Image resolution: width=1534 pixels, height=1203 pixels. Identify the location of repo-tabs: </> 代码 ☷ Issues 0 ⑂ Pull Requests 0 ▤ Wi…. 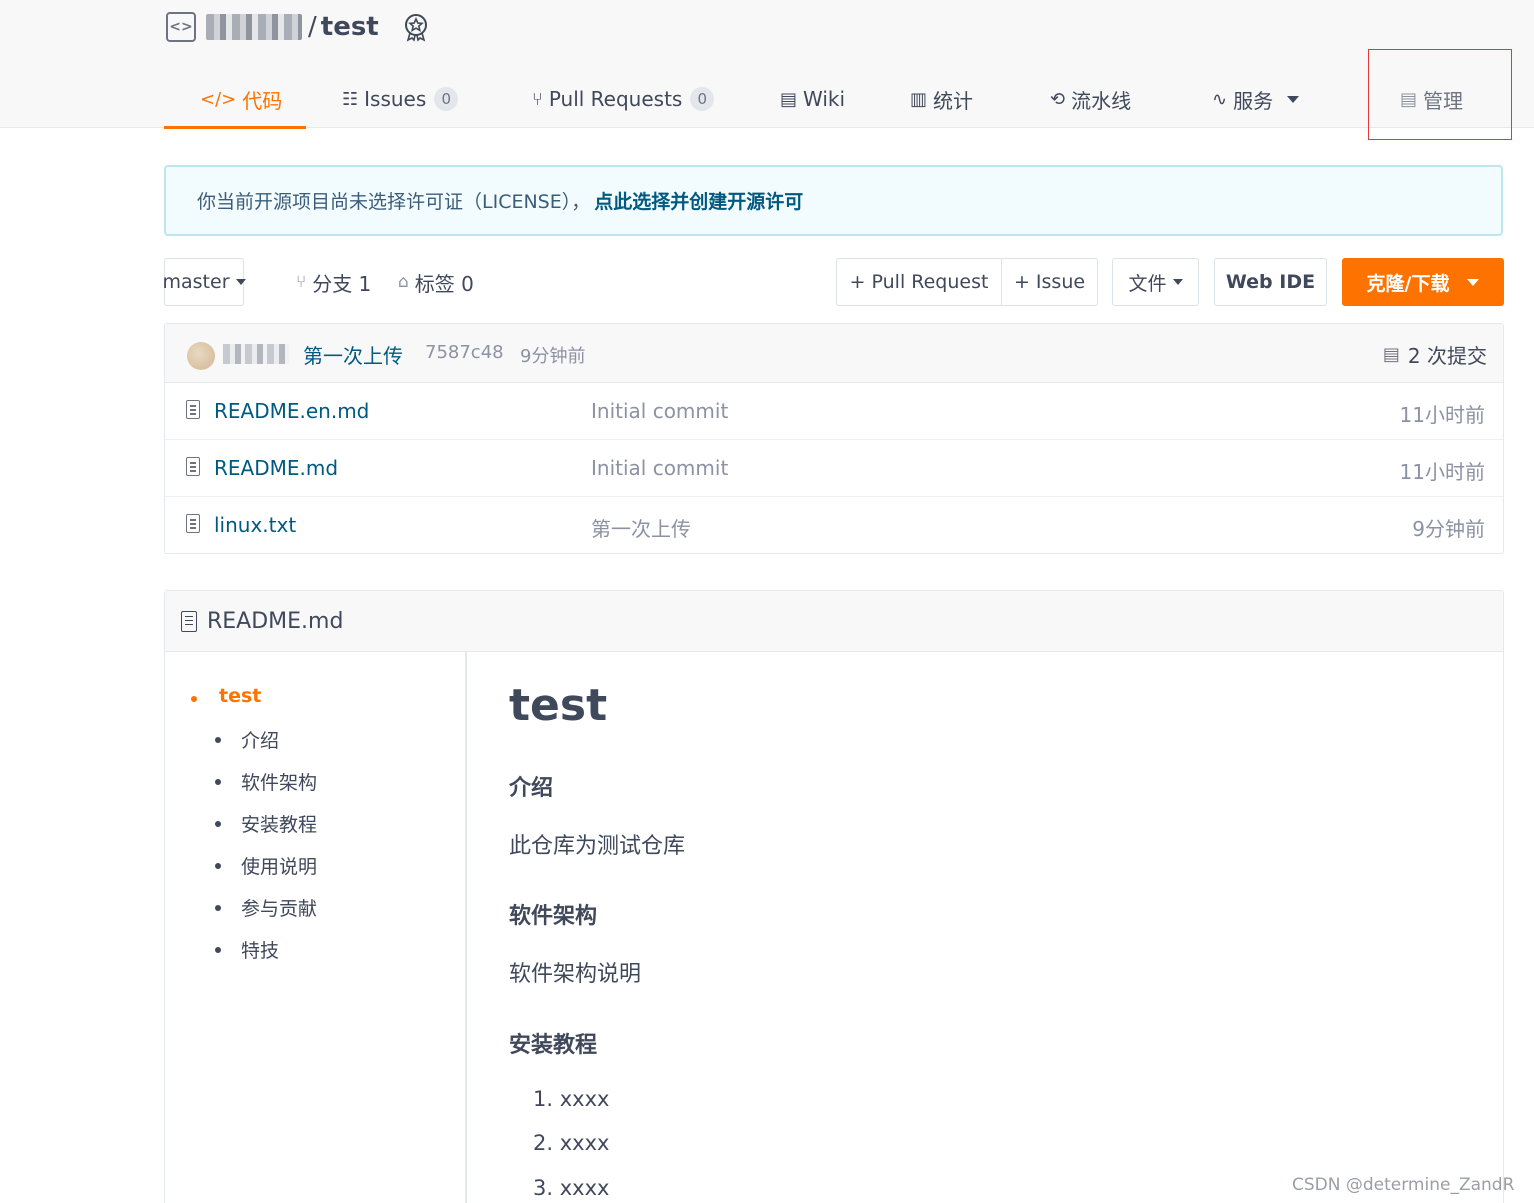
(840, 99).